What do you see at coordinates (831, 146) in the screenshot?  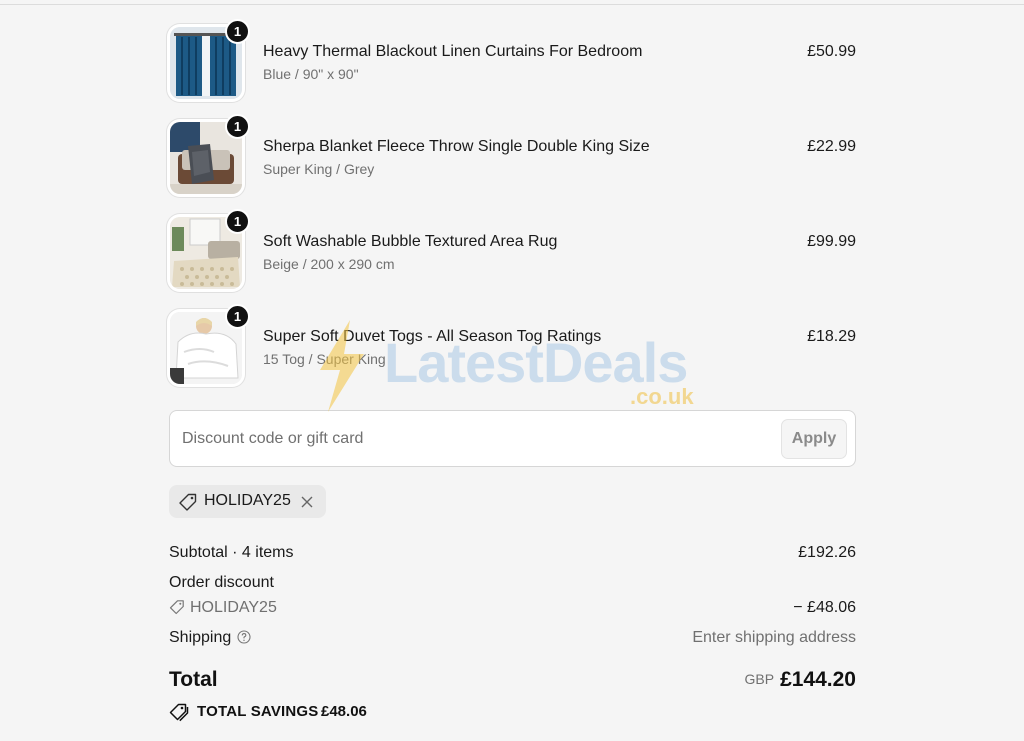 I see `item-price: £22.99` at bounding box center [831, 146].